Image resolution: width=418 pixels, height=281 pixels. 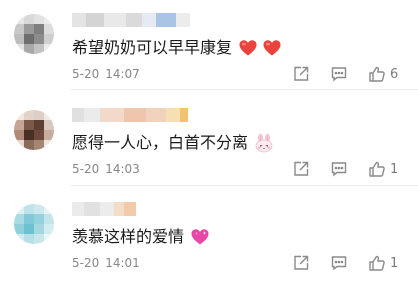 I want to click on comment-content: 希望奶奶可以早早康复, so click(x=177, y=48).